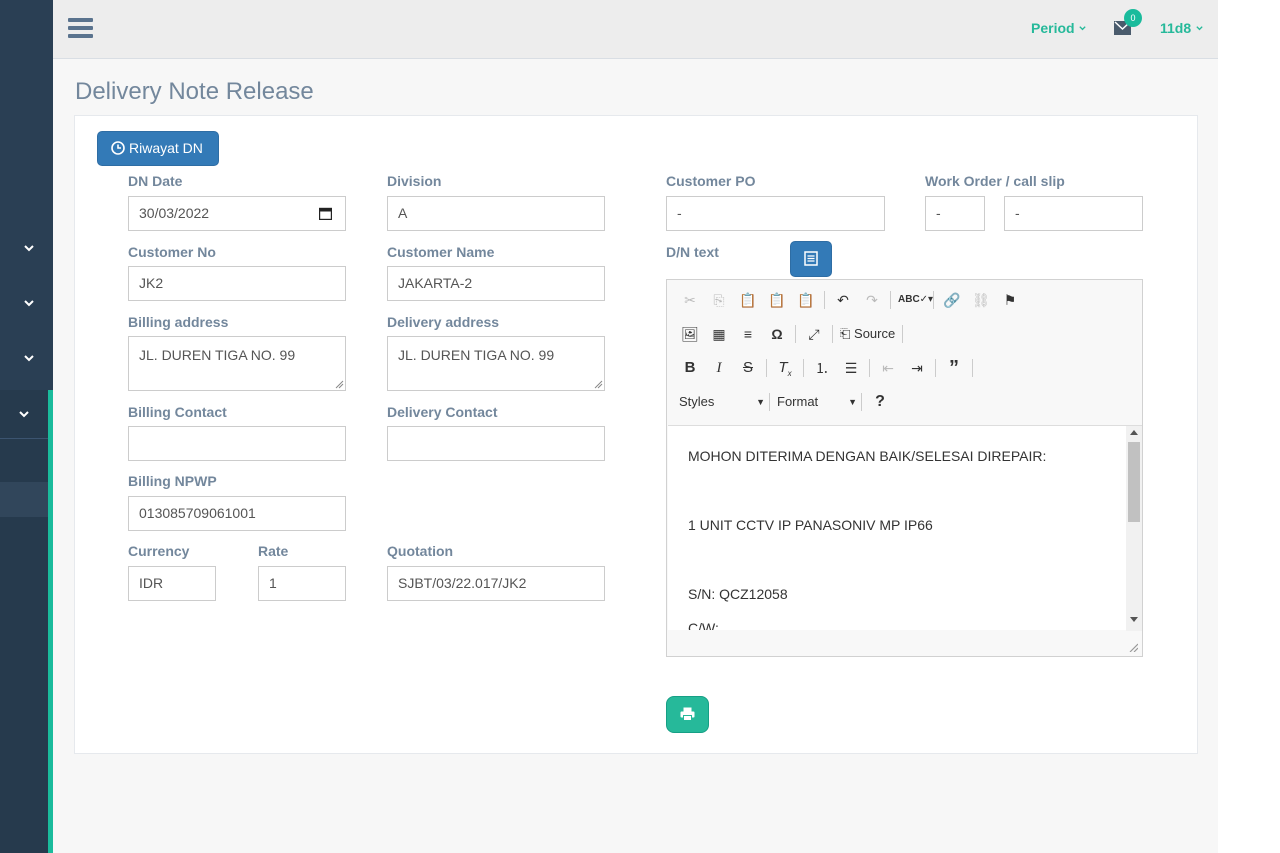 This screenshot has height=853, width=1280. What do you see at coordinates (845, 333) in the screenshot?
I see `source-icon: ⎗` at bounding box center [845, 333].